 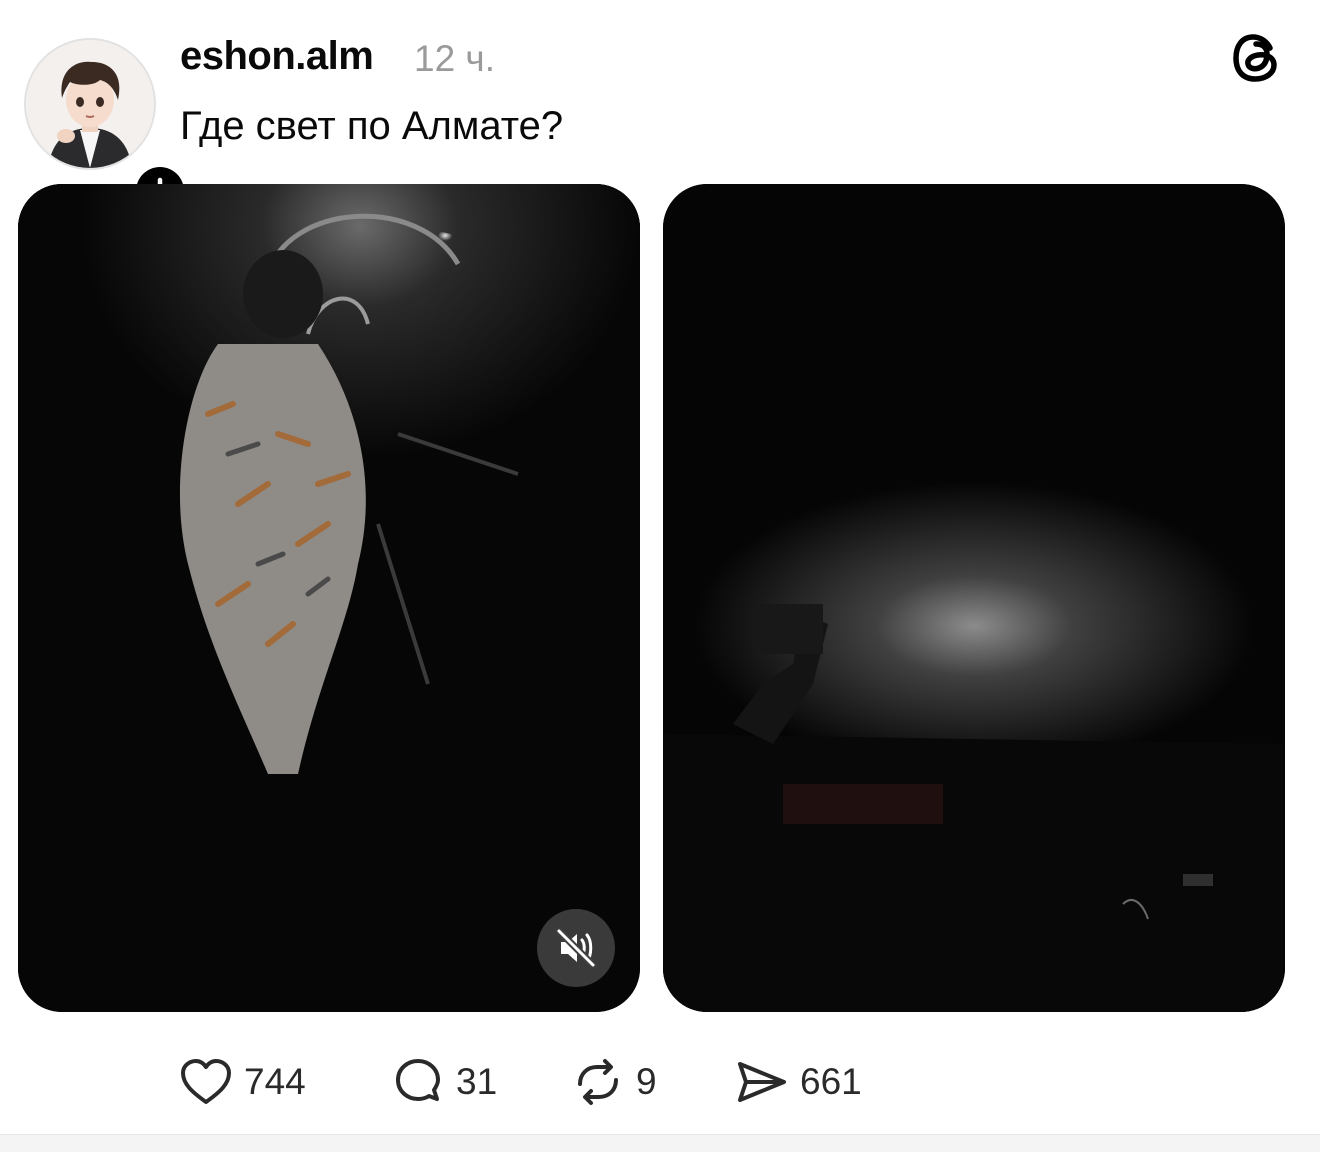 I want to click on repost-arrows-icon, so click(x=598, y=1082).